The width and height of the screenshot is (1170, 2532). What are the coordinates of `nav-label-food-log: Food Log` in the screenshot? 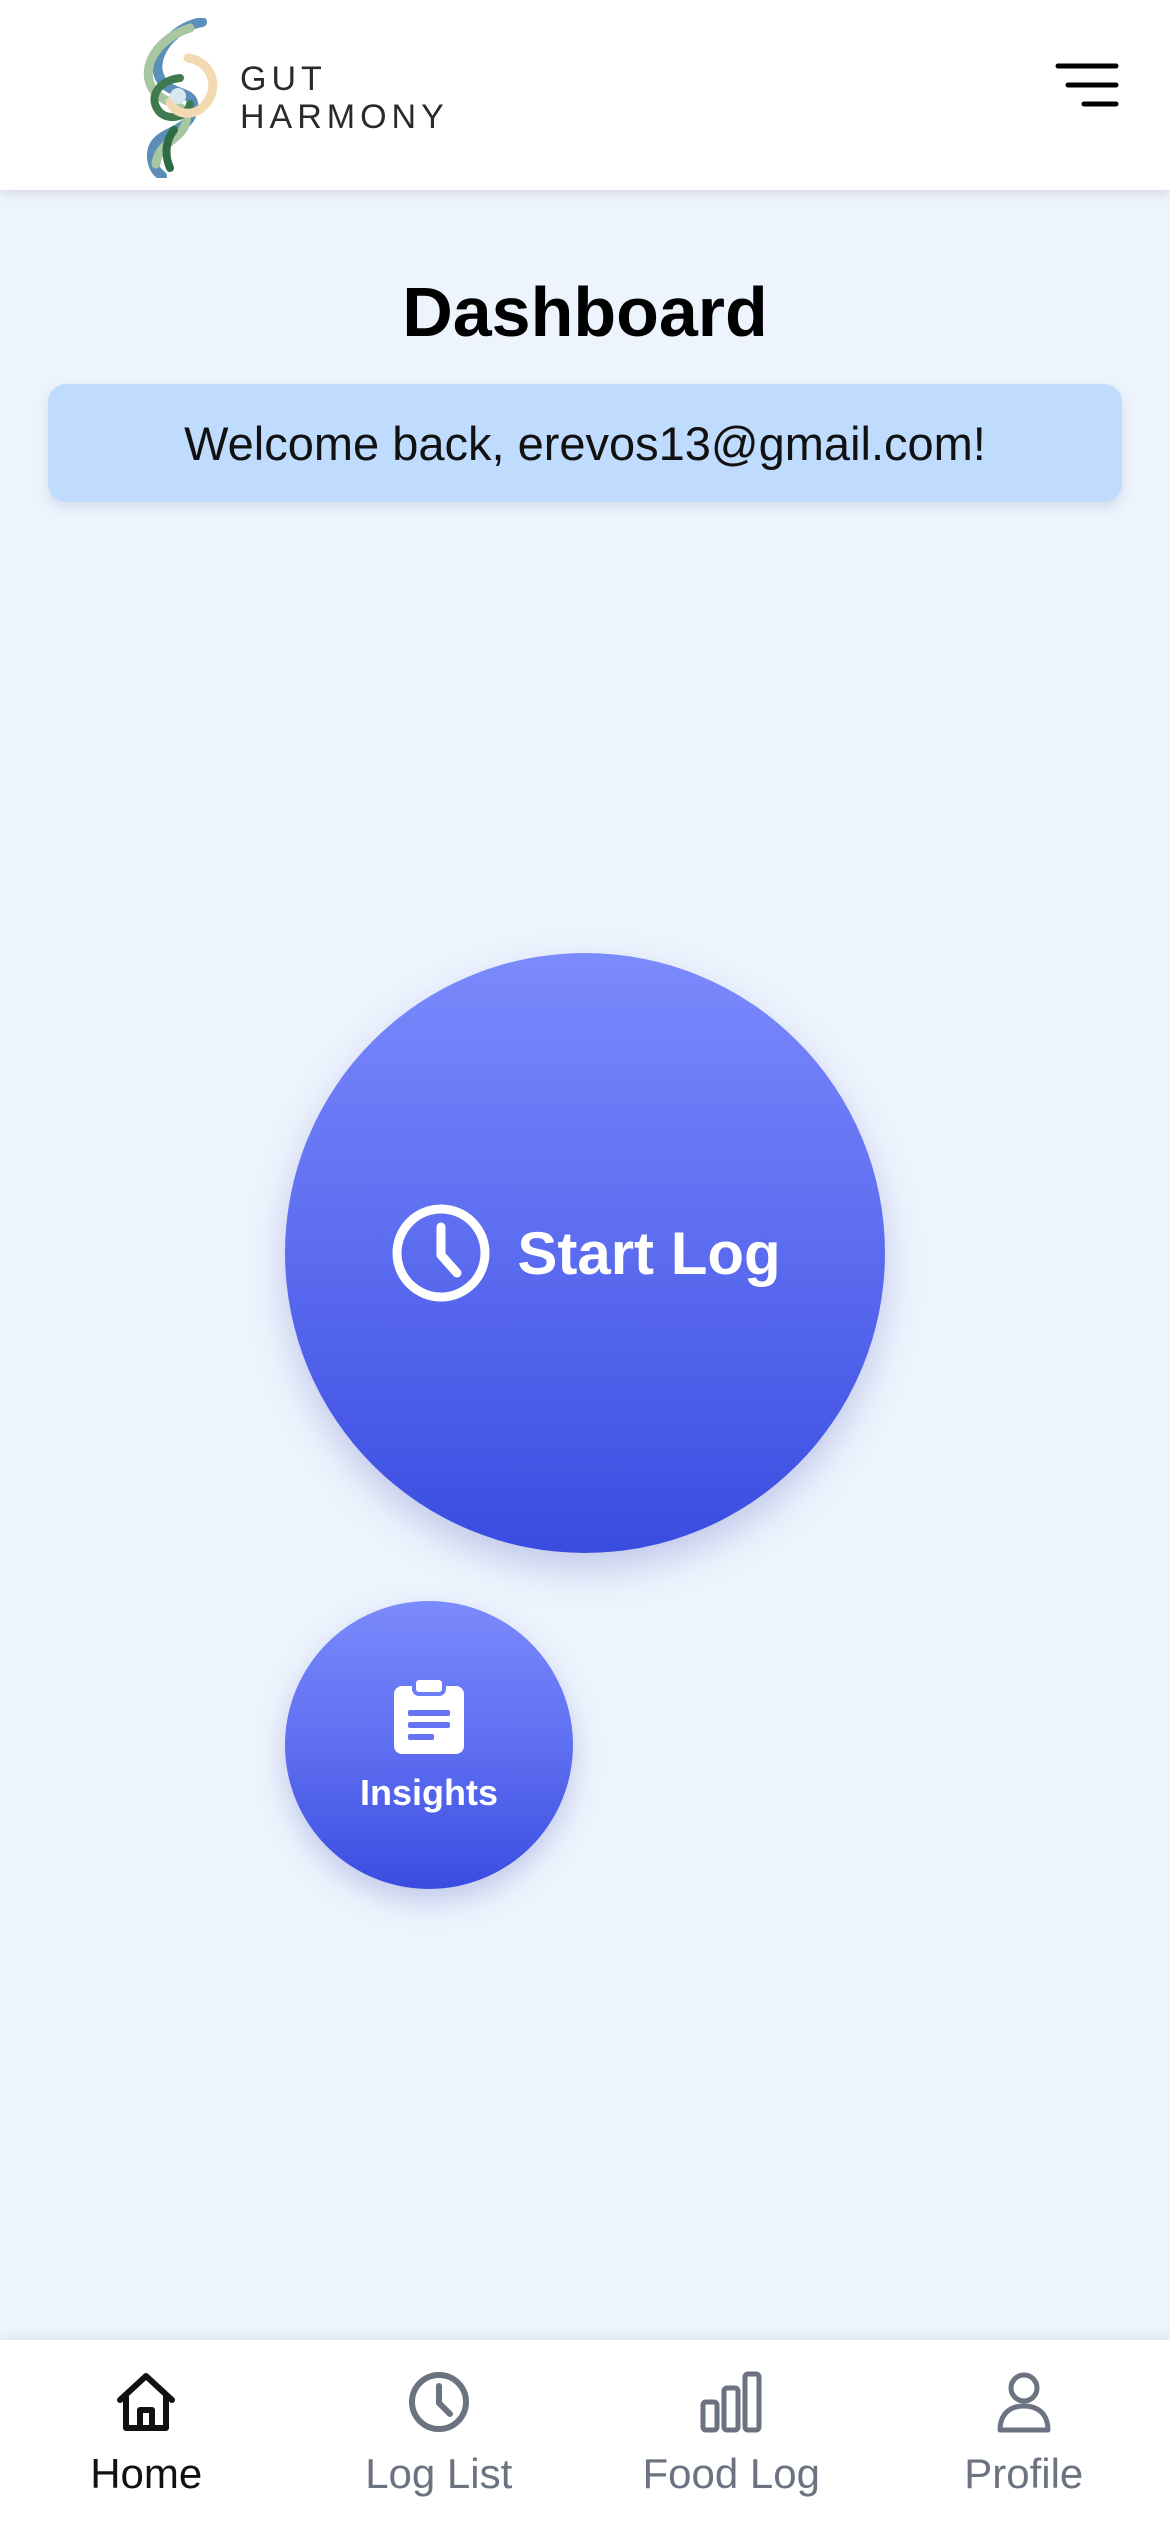 It's located at (731, 2473).